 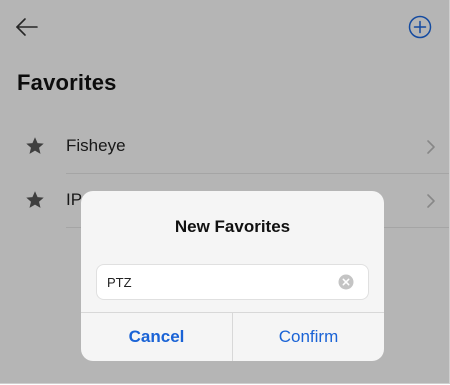 What do you see at coordinates (308, 337) in the screenshot?
I see `confirm-button: Confirm` at bounding box center [308, 337].